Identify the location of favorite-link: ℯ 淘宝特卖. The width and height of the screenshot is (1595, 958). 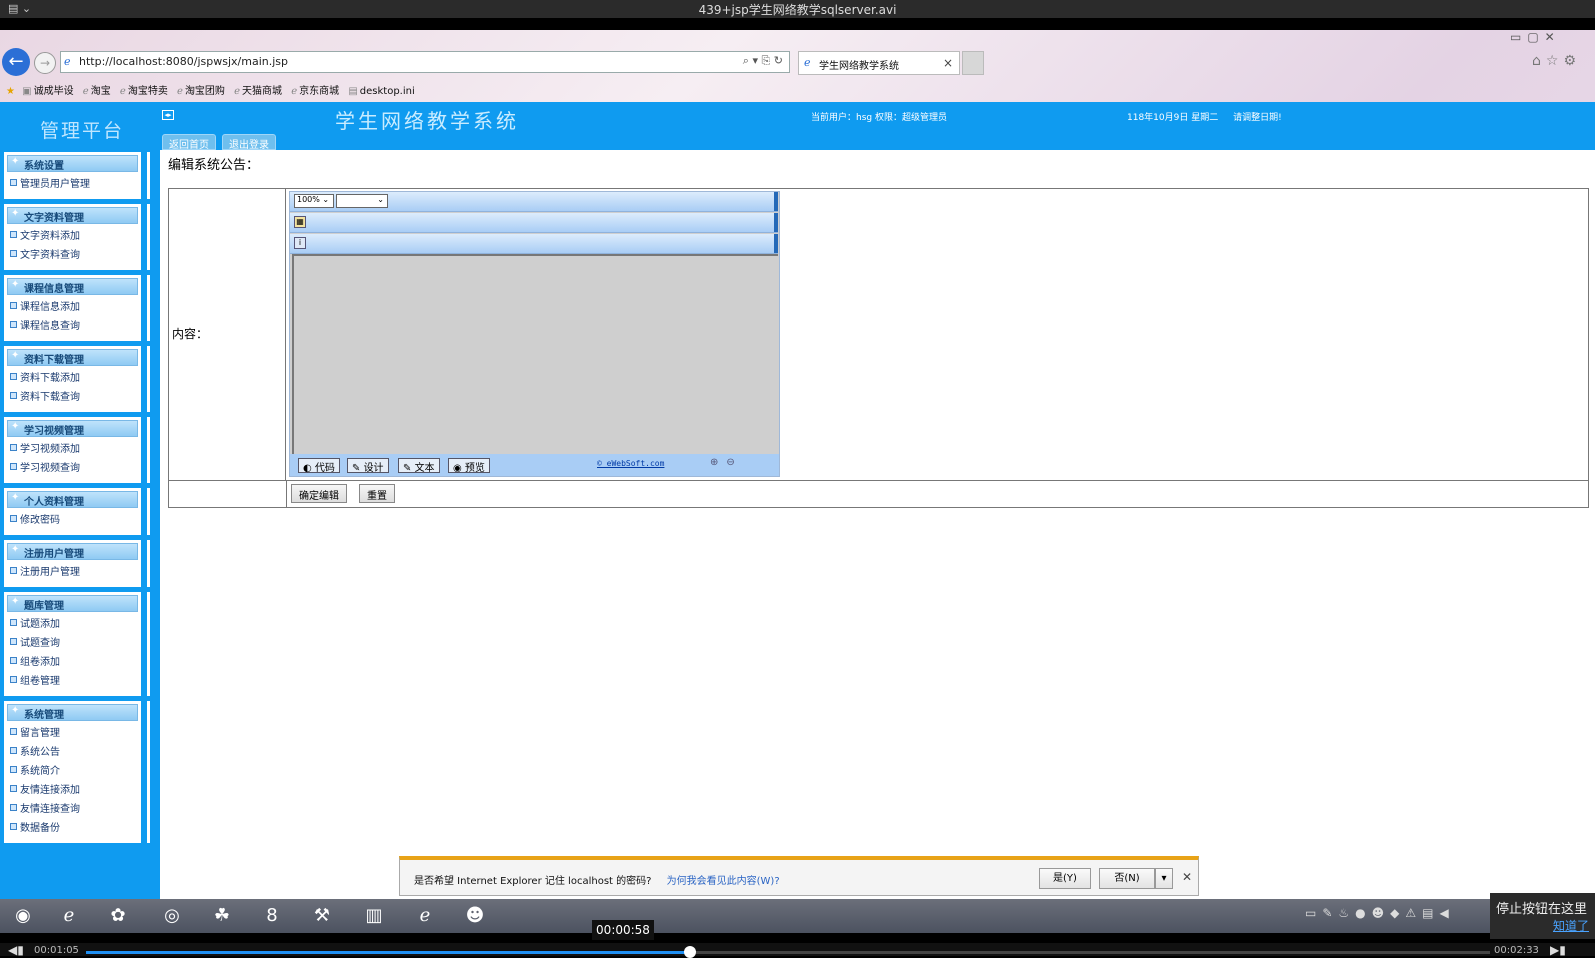
(144, 91).